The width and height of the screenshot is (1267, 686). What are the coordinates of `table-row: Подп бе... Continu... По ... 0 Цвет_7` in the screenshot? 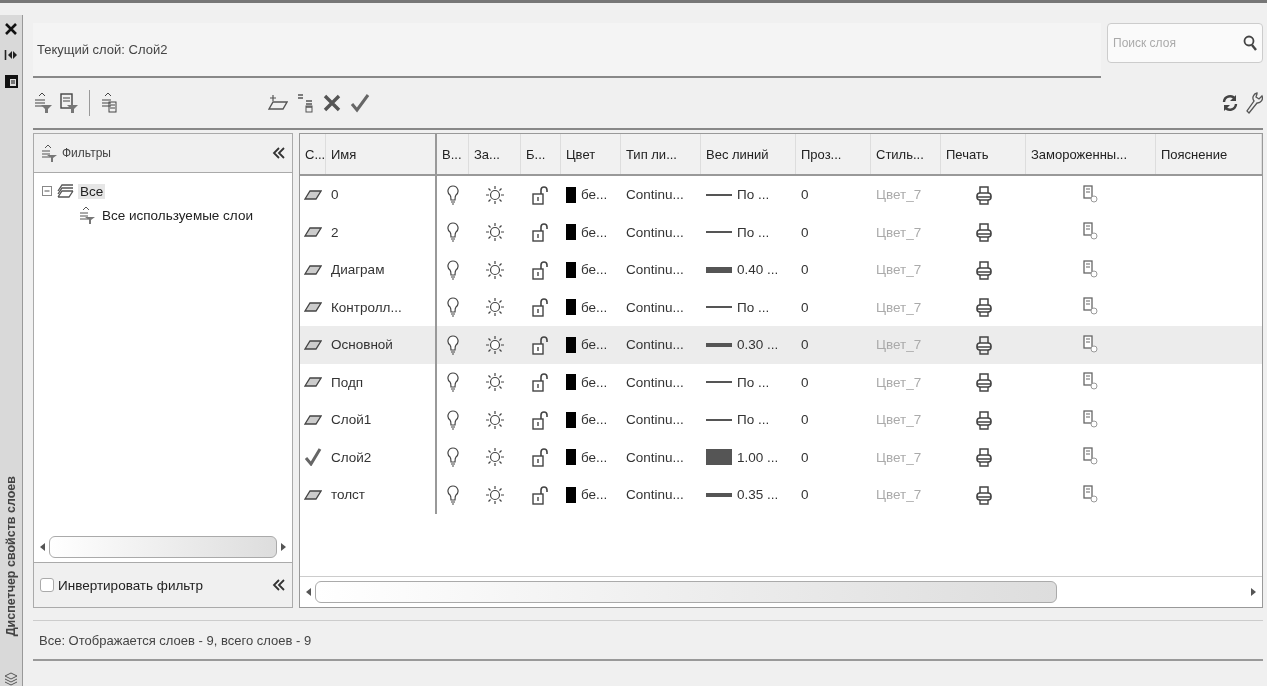 It's located at (781, 382).